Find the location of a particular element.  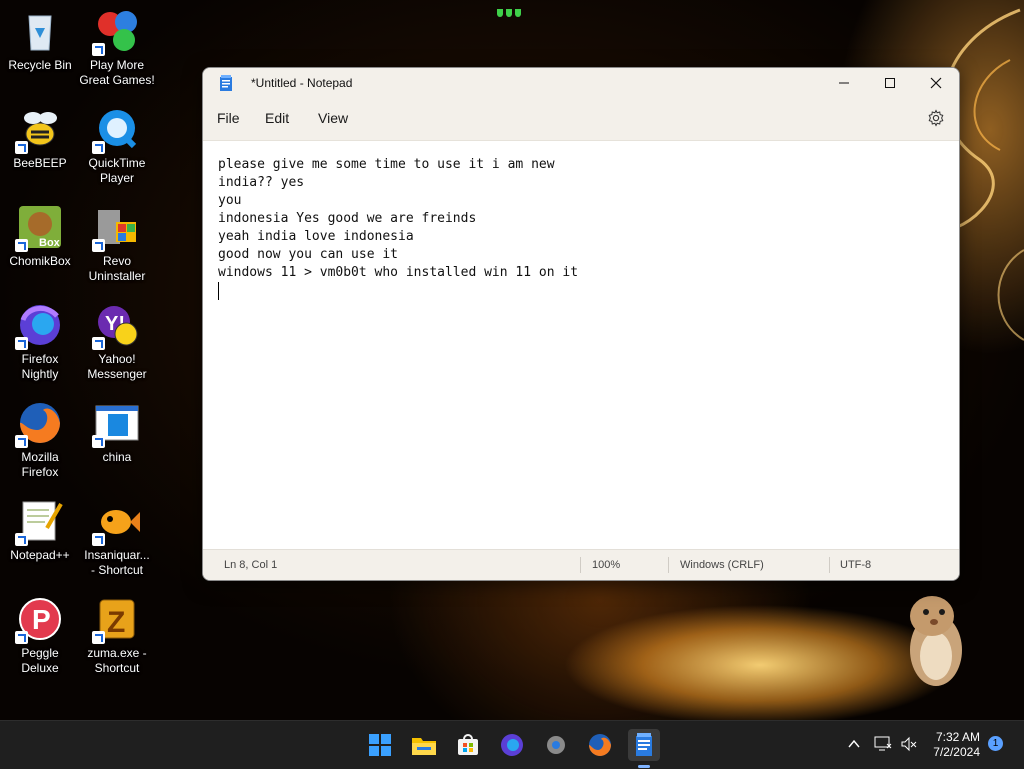

desktop-icon-revo-uninstaller: Revo Uninstaller is located at coordinates (117, 242).